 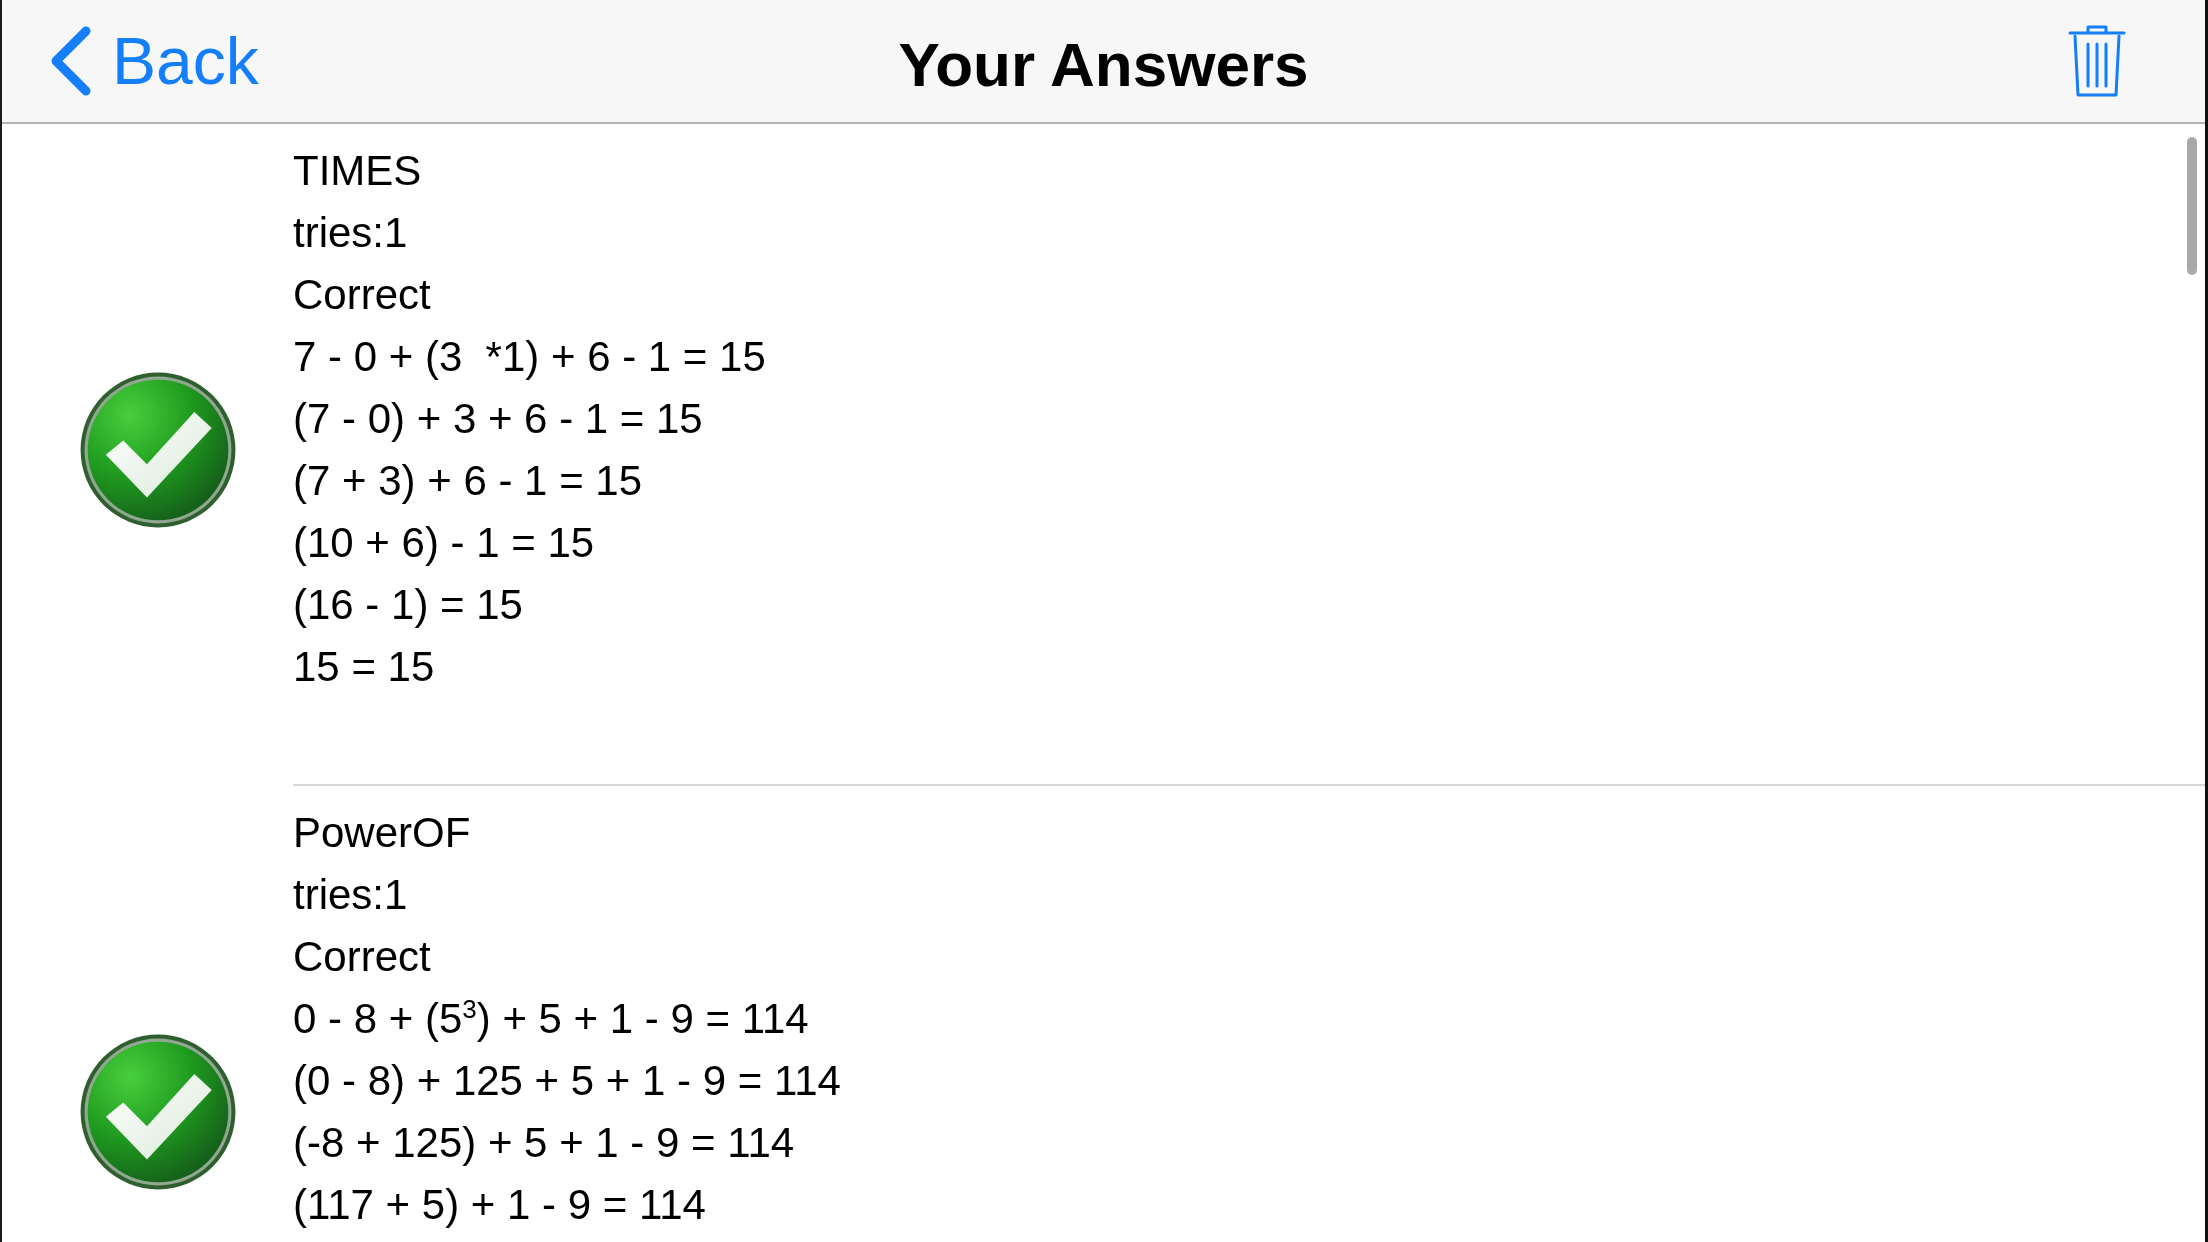 I want to click on trash-icon, so click(x=2097, y=61).